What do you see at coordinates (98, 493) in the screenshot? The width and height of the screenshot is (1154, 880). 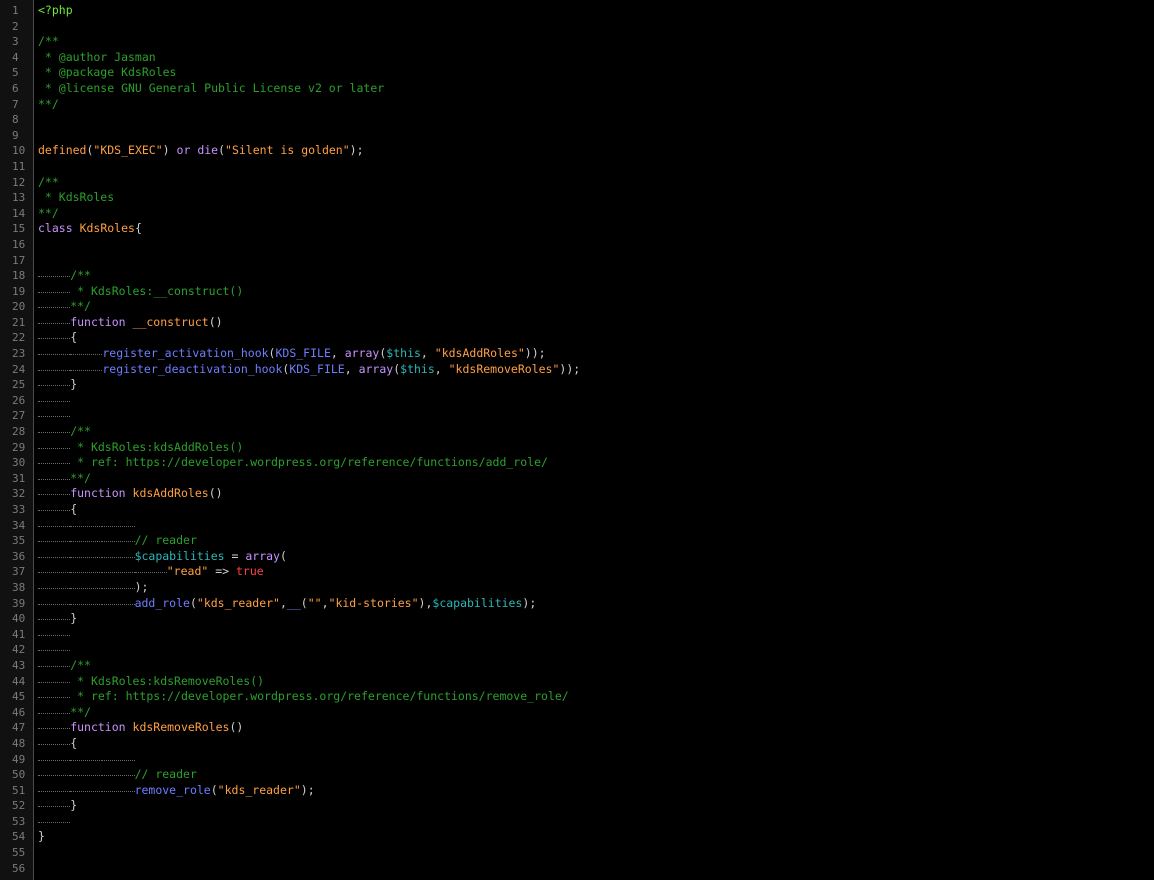 I see `code-token: function` at bounding box center [98, 493].